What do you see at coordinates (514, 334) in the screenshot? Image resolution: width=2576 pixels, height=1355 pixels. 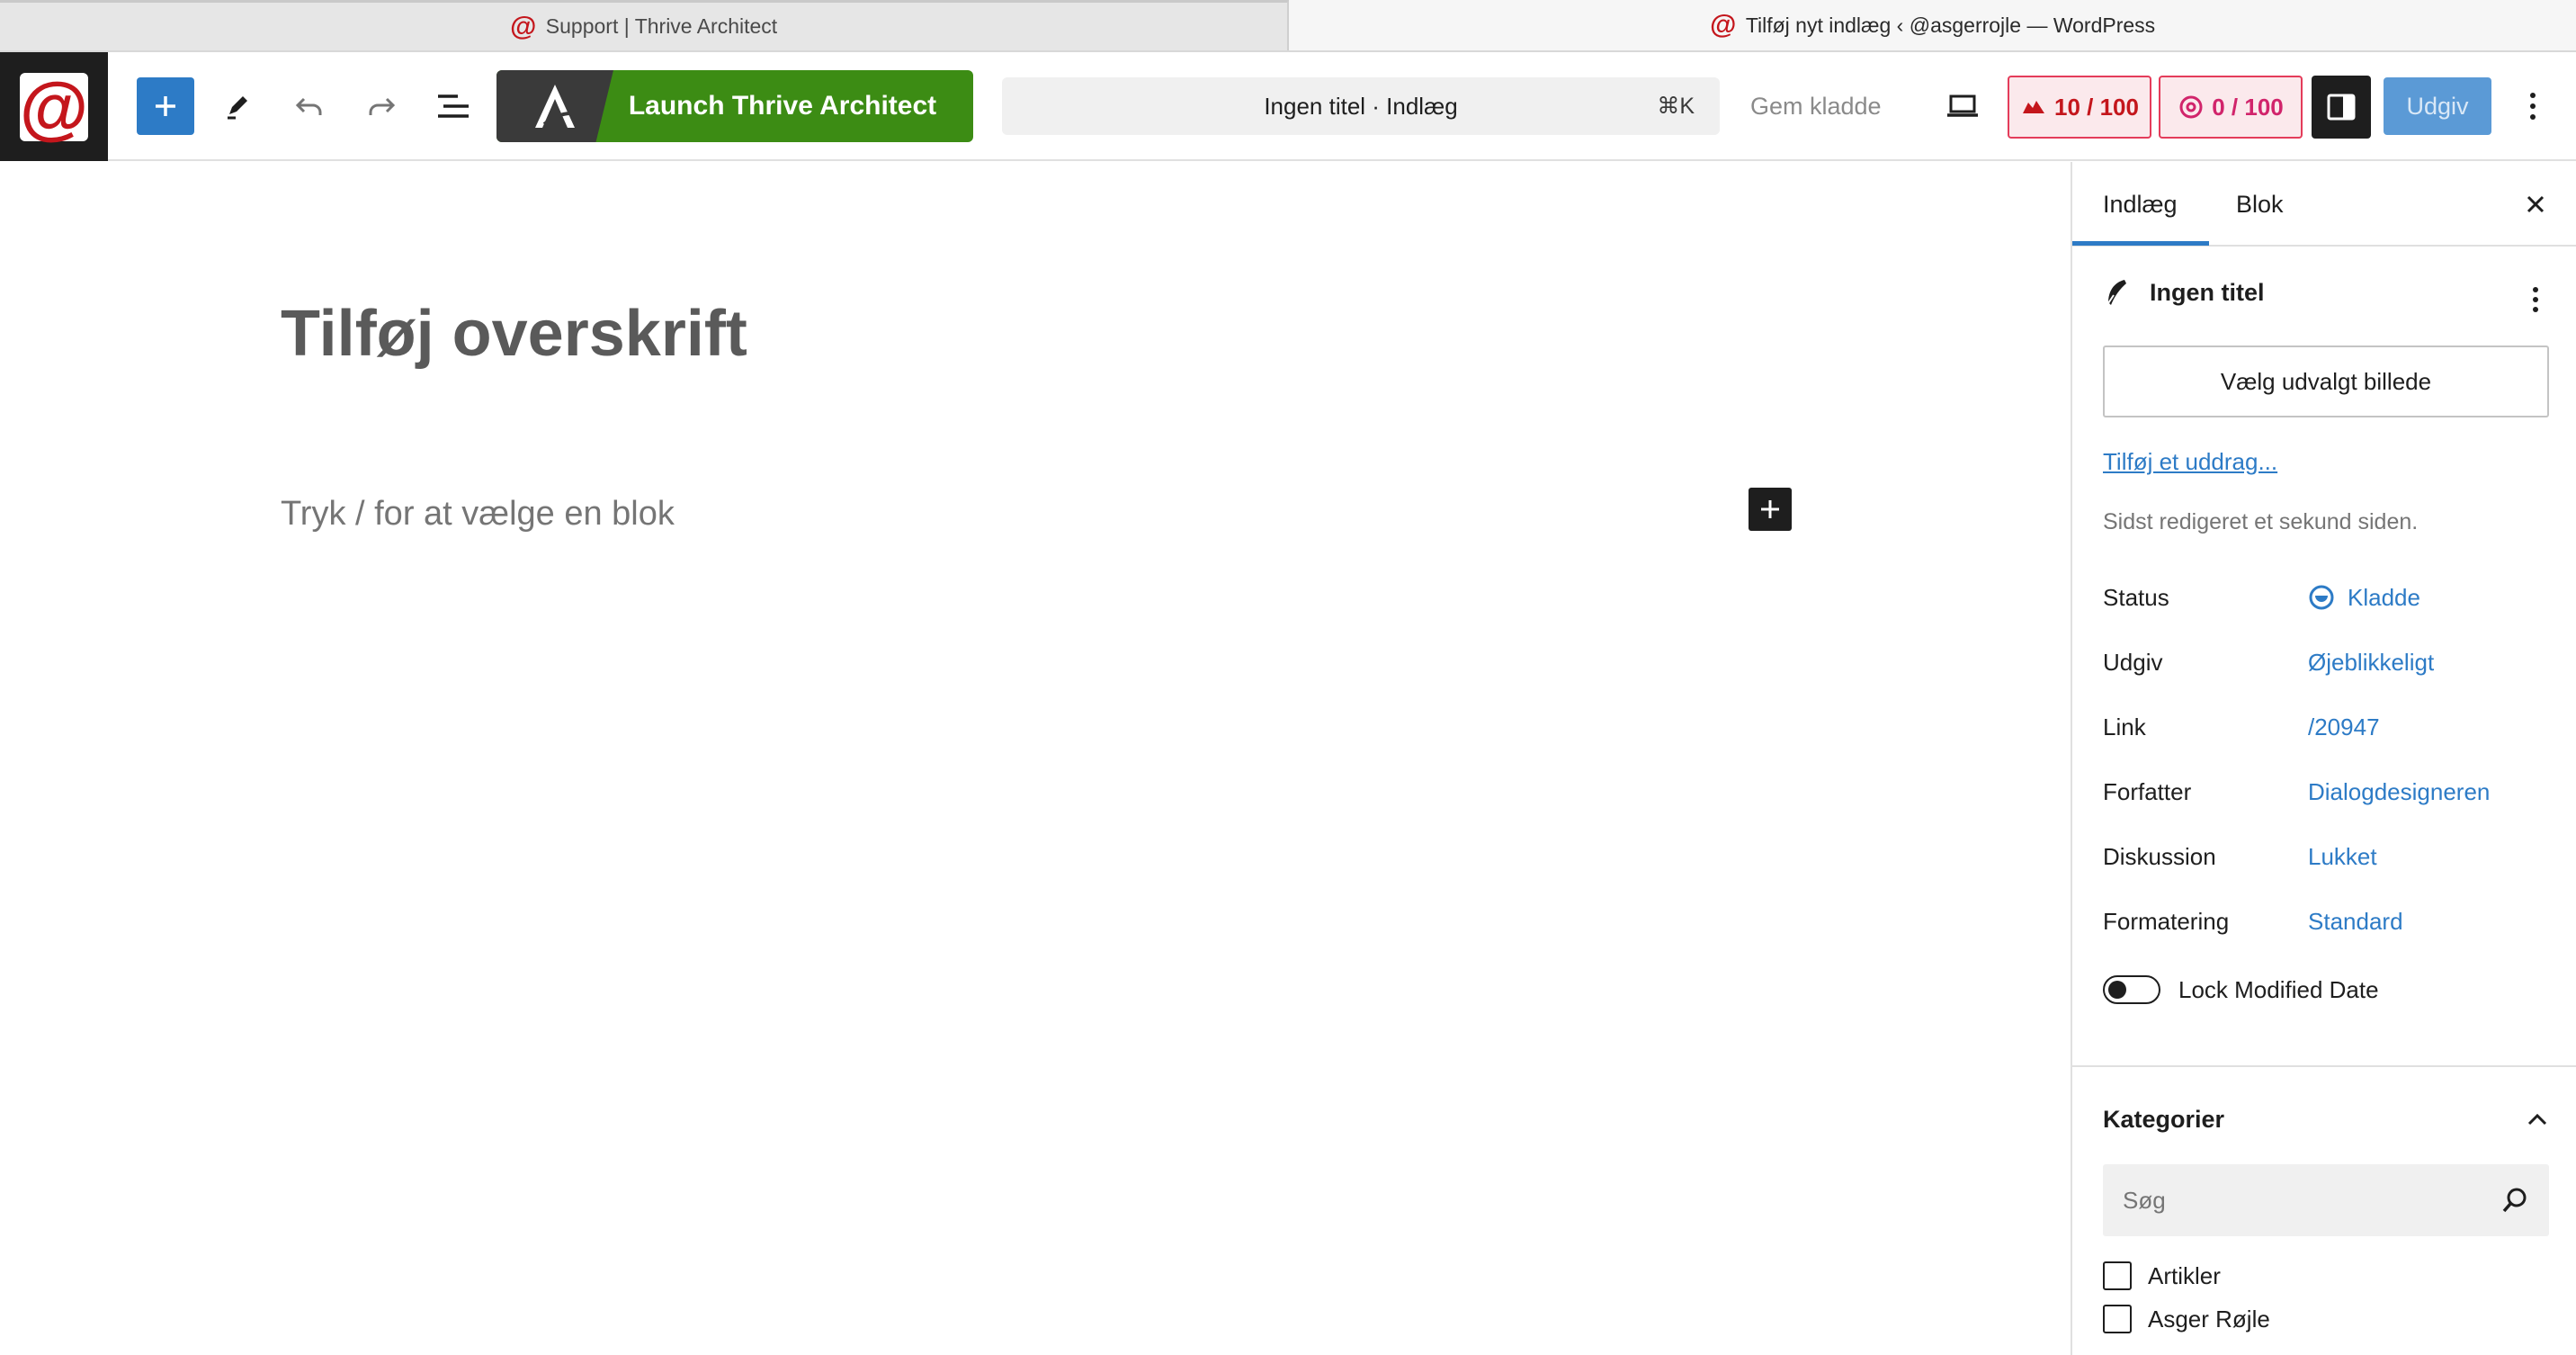 I see `post-title-input: Tilføj overskrift` at bounding box center [514, 334].